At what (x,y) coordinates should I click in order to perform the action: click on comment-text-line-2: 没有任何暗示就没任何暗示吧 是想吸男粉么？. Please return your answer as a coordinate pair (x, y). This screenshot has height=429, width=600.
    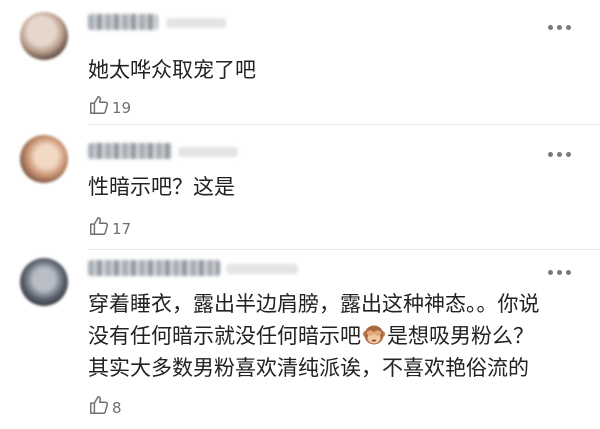
    Looking at the image, I should click on (311, 336).